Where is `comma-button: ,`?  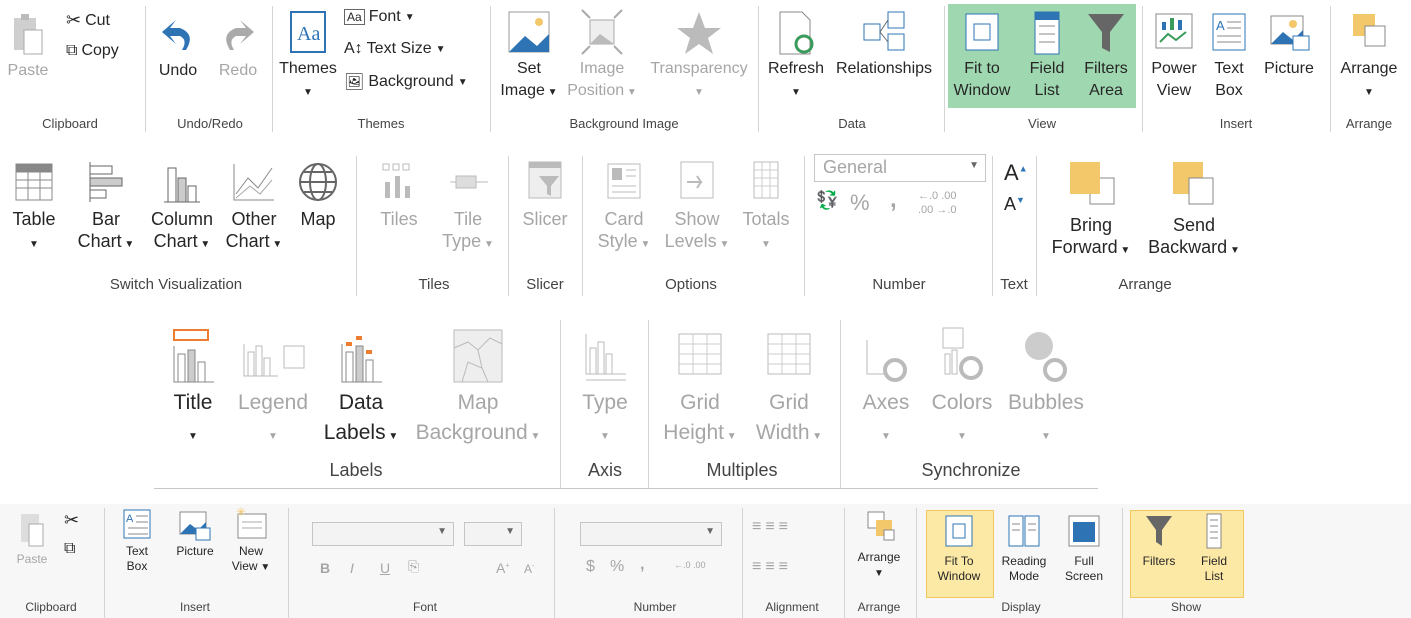 comma-button: , is located at coordinates (893, 200).